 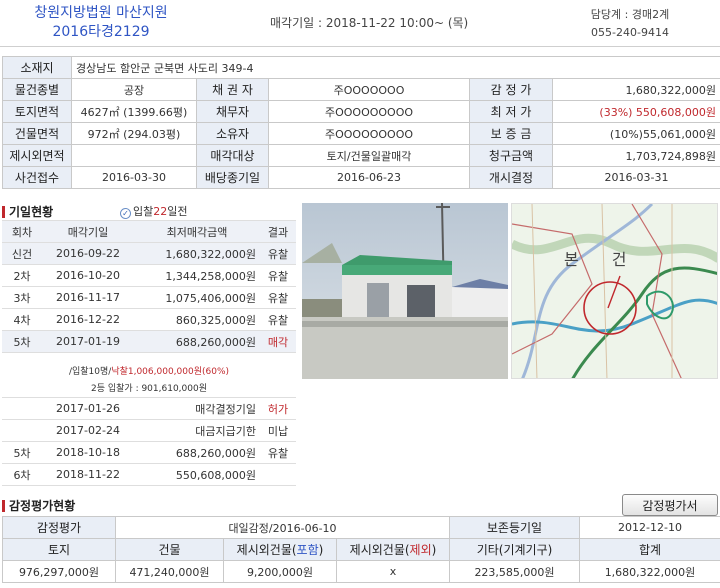 I want to click on info-label: 청구금액, so click(x=511, y=155).